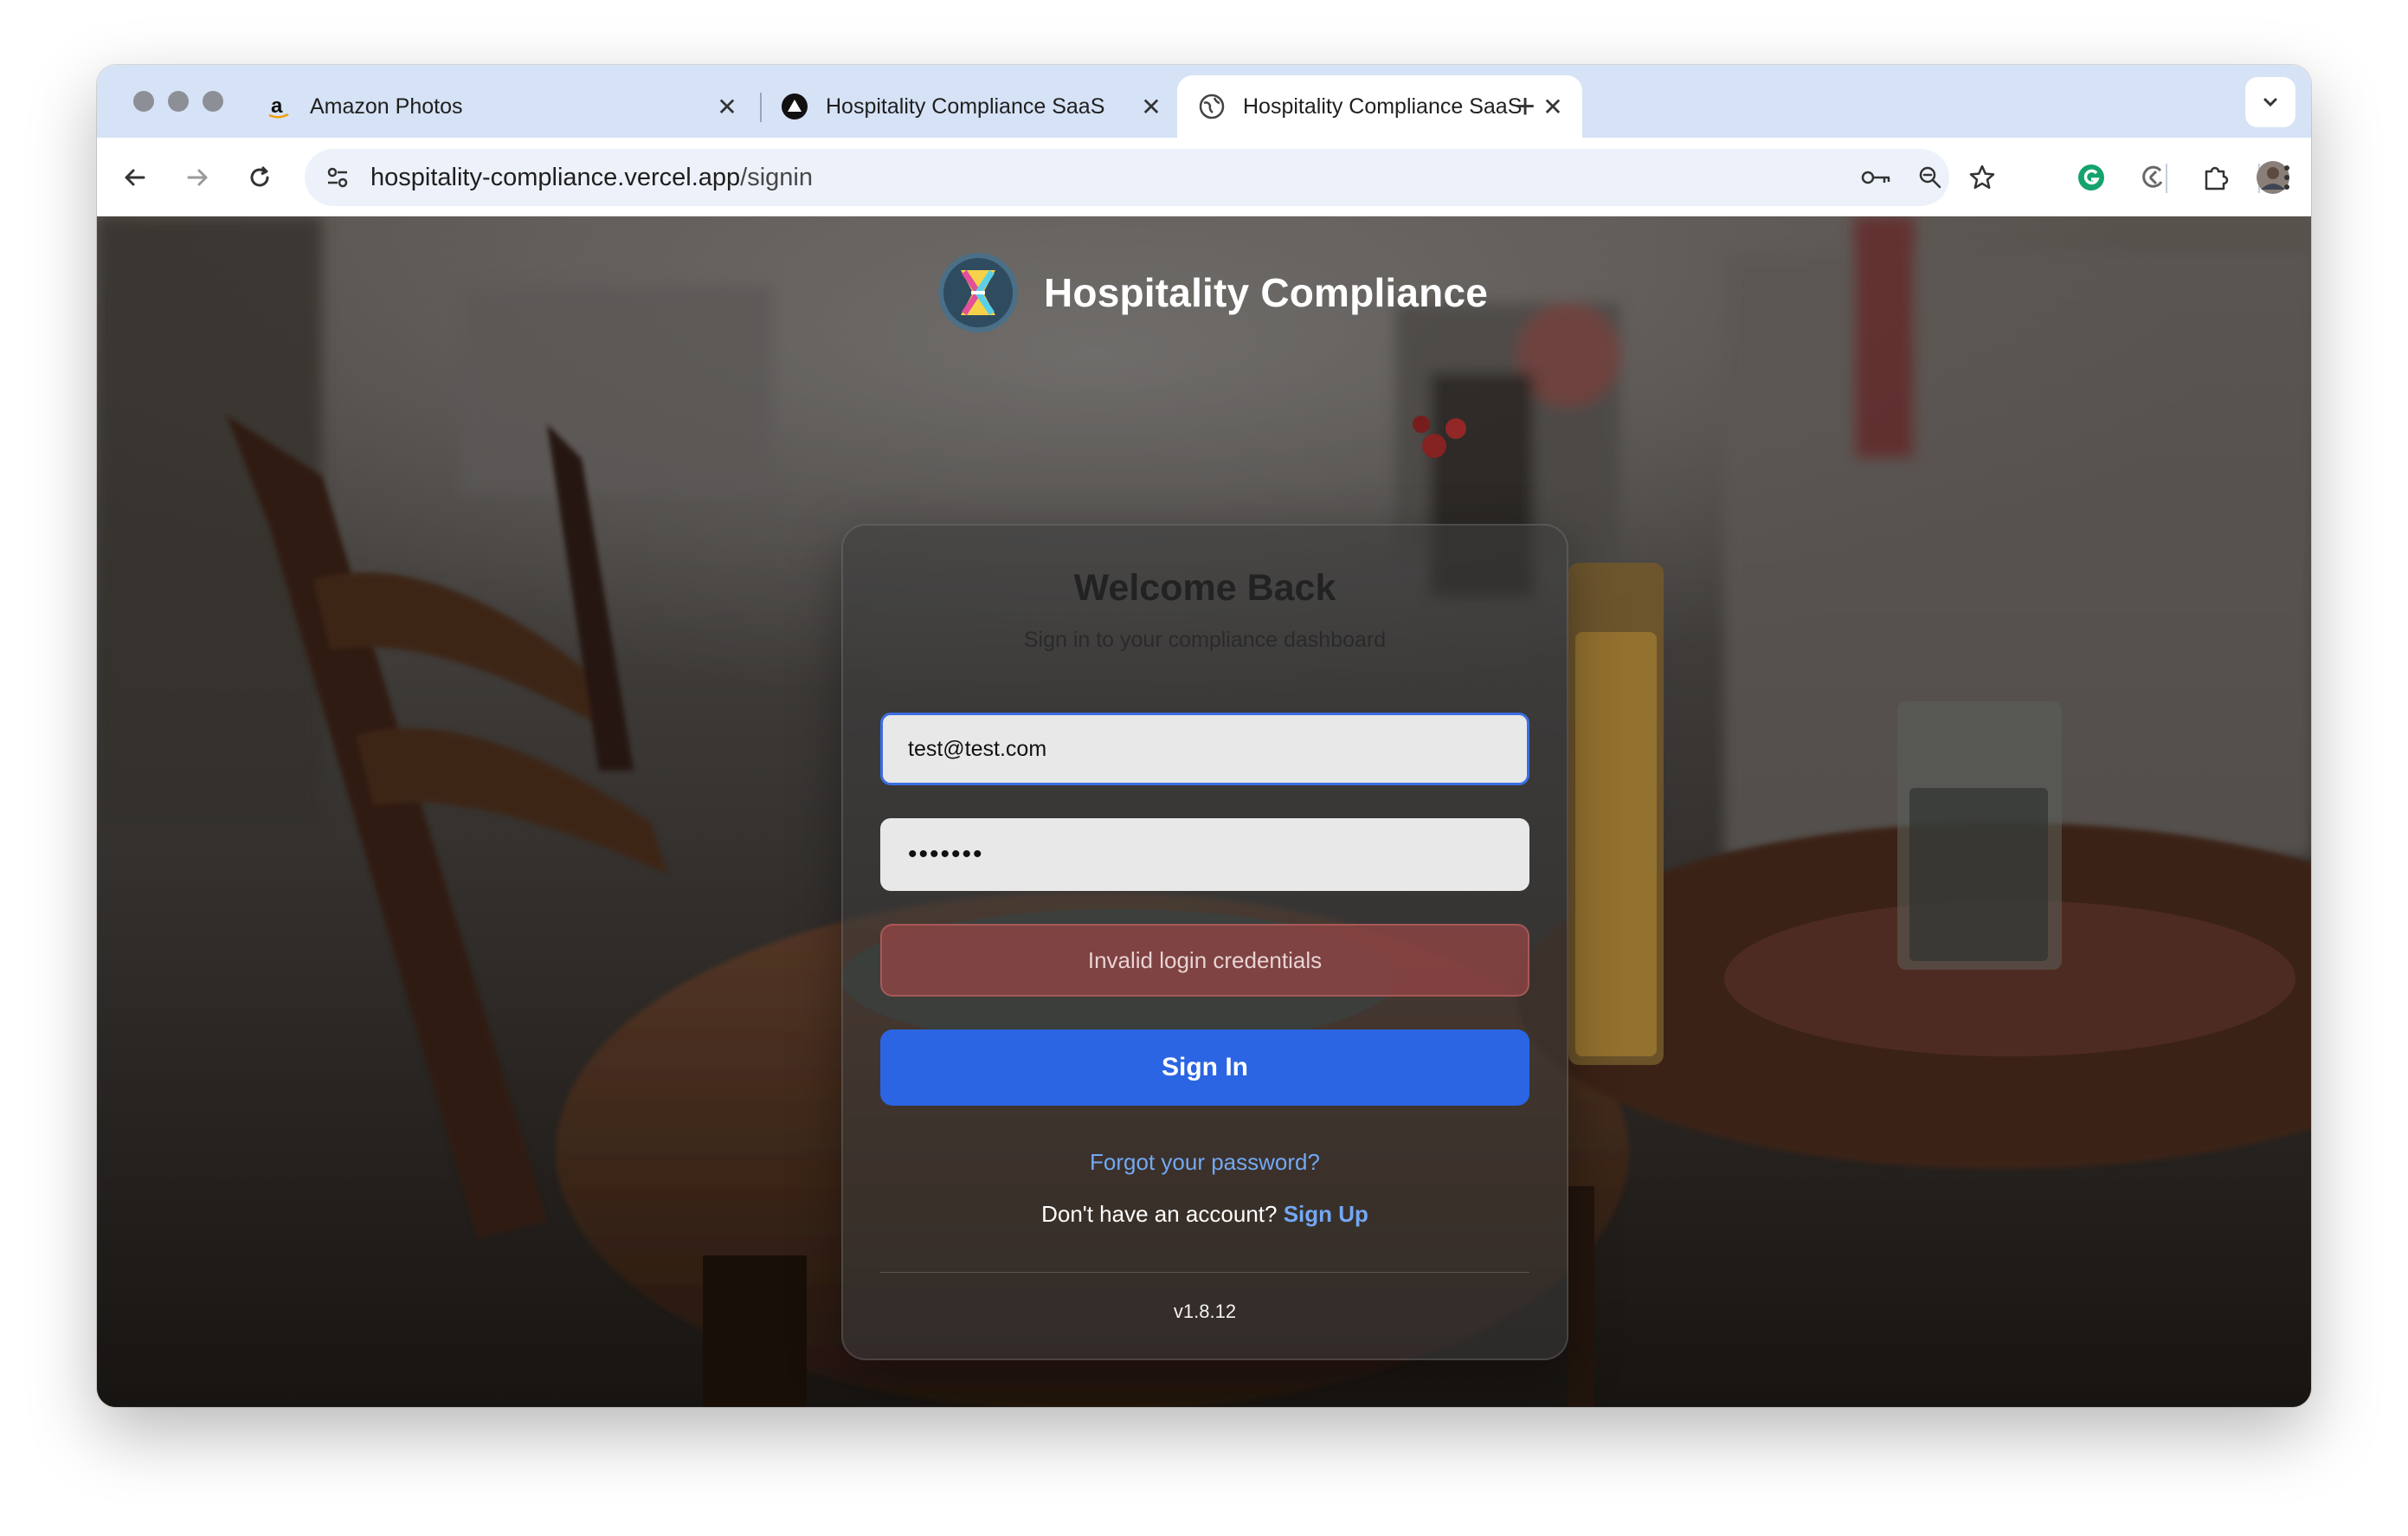 The image size is (2408, 1536). I want to click on vercel-triangle-icon, so click(794, 107).